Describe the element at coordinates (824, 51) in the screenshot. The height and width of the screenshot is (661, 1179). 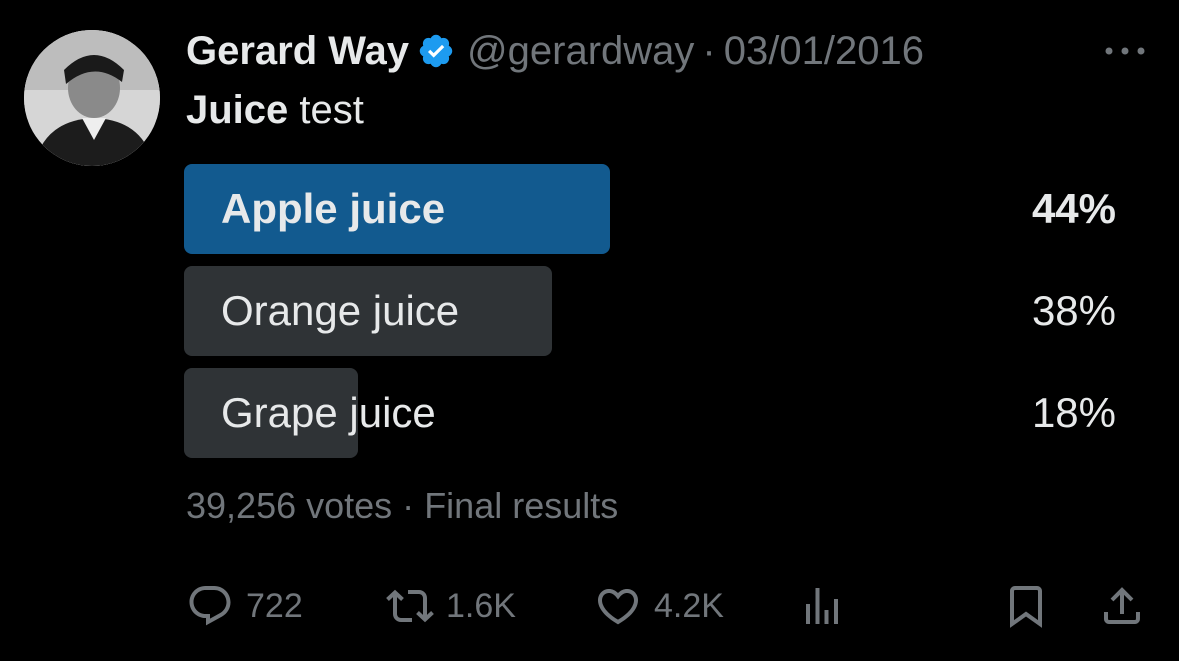
I see `tweet-date: 03/01/2016` at that location.